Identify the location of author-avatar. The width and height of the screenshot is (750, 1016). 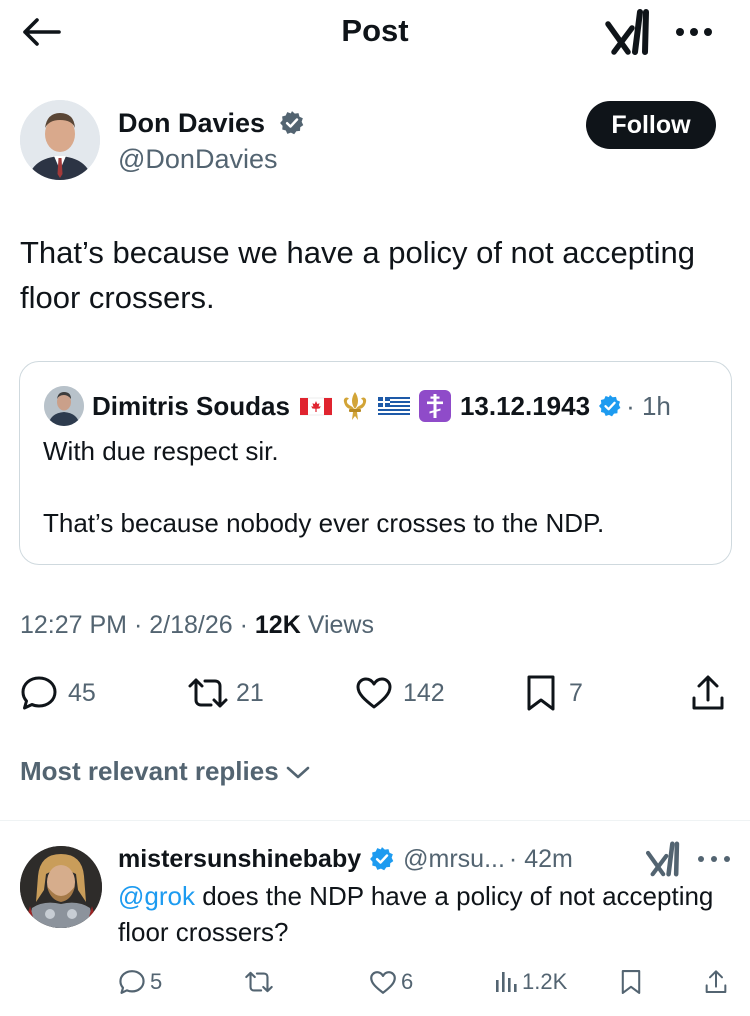
(60, 140).